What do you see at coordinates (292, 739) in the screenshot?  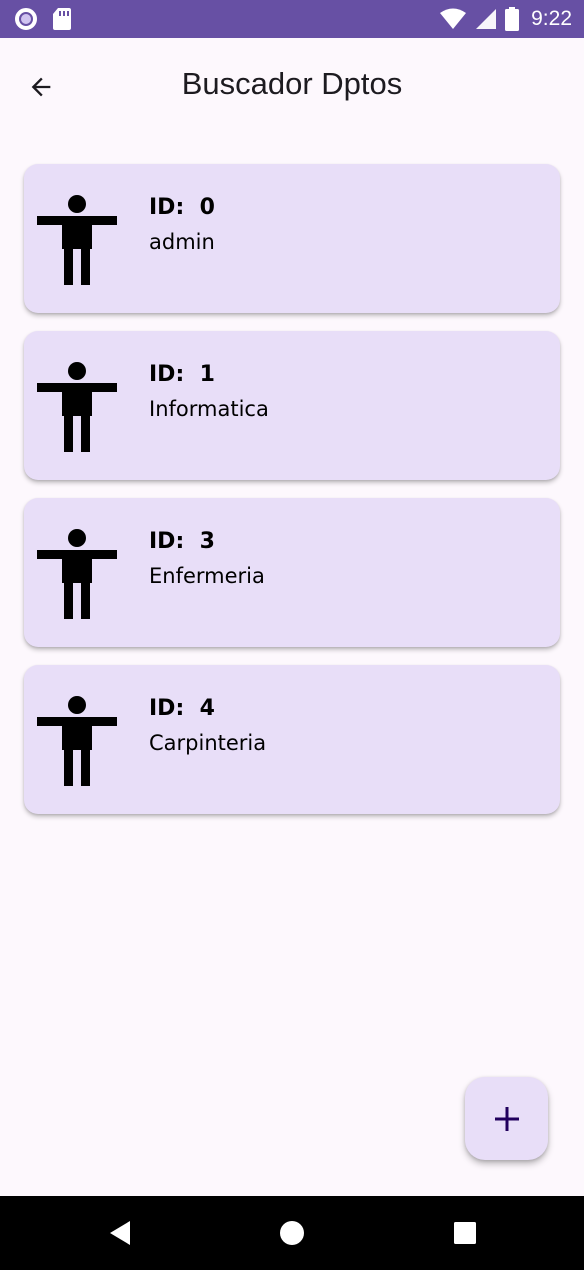 I see `department-card: ID: 4 Carpinteria` at bounding box center [292, 739].